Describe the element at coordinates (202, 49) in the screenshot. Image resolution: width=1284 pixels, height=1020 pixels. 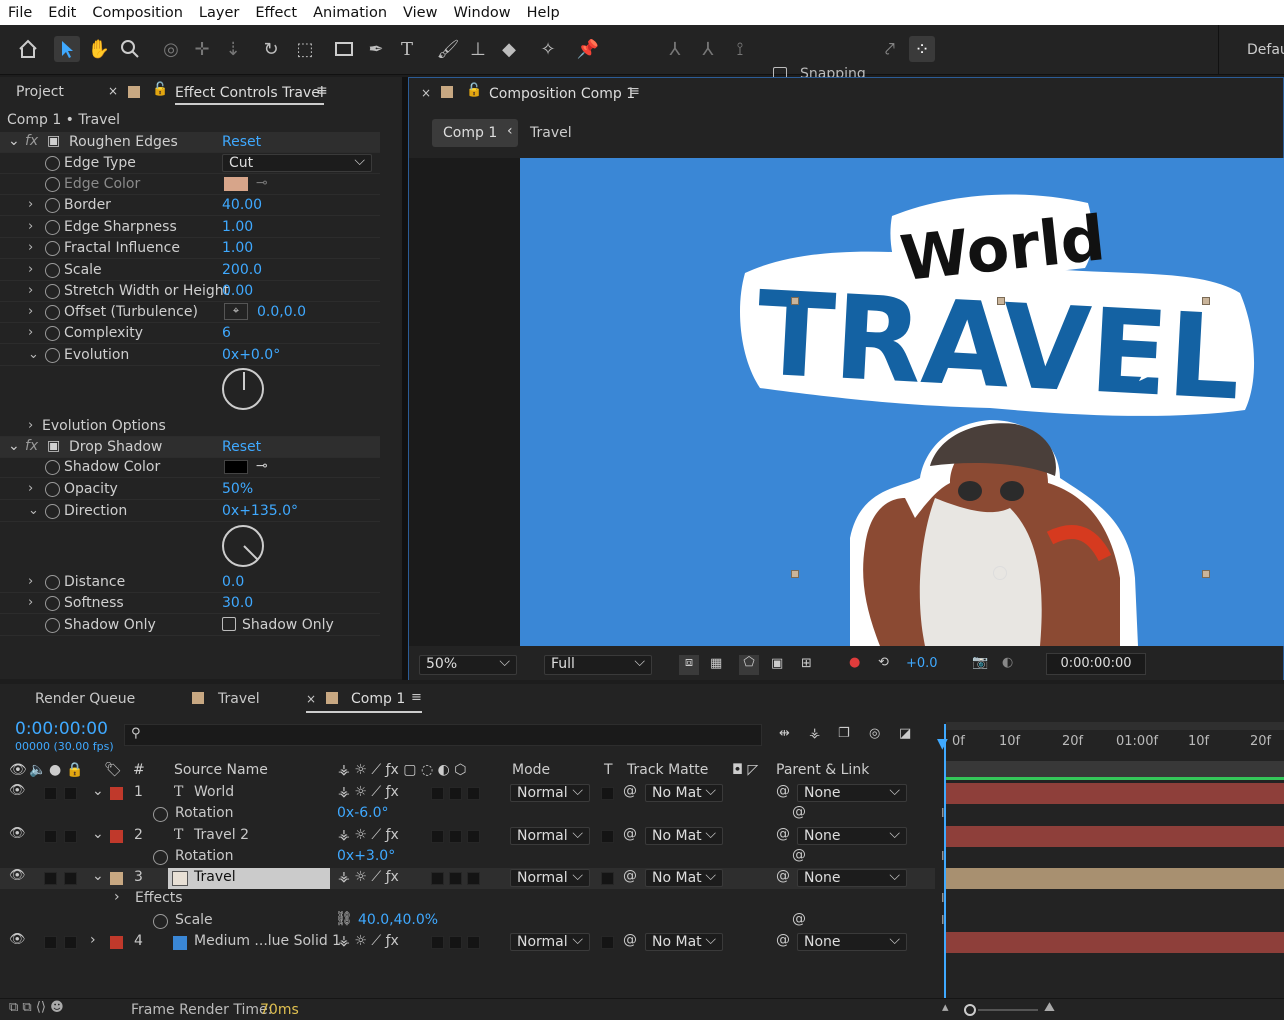
I see `pan-camera-icon: ✛` at that location.